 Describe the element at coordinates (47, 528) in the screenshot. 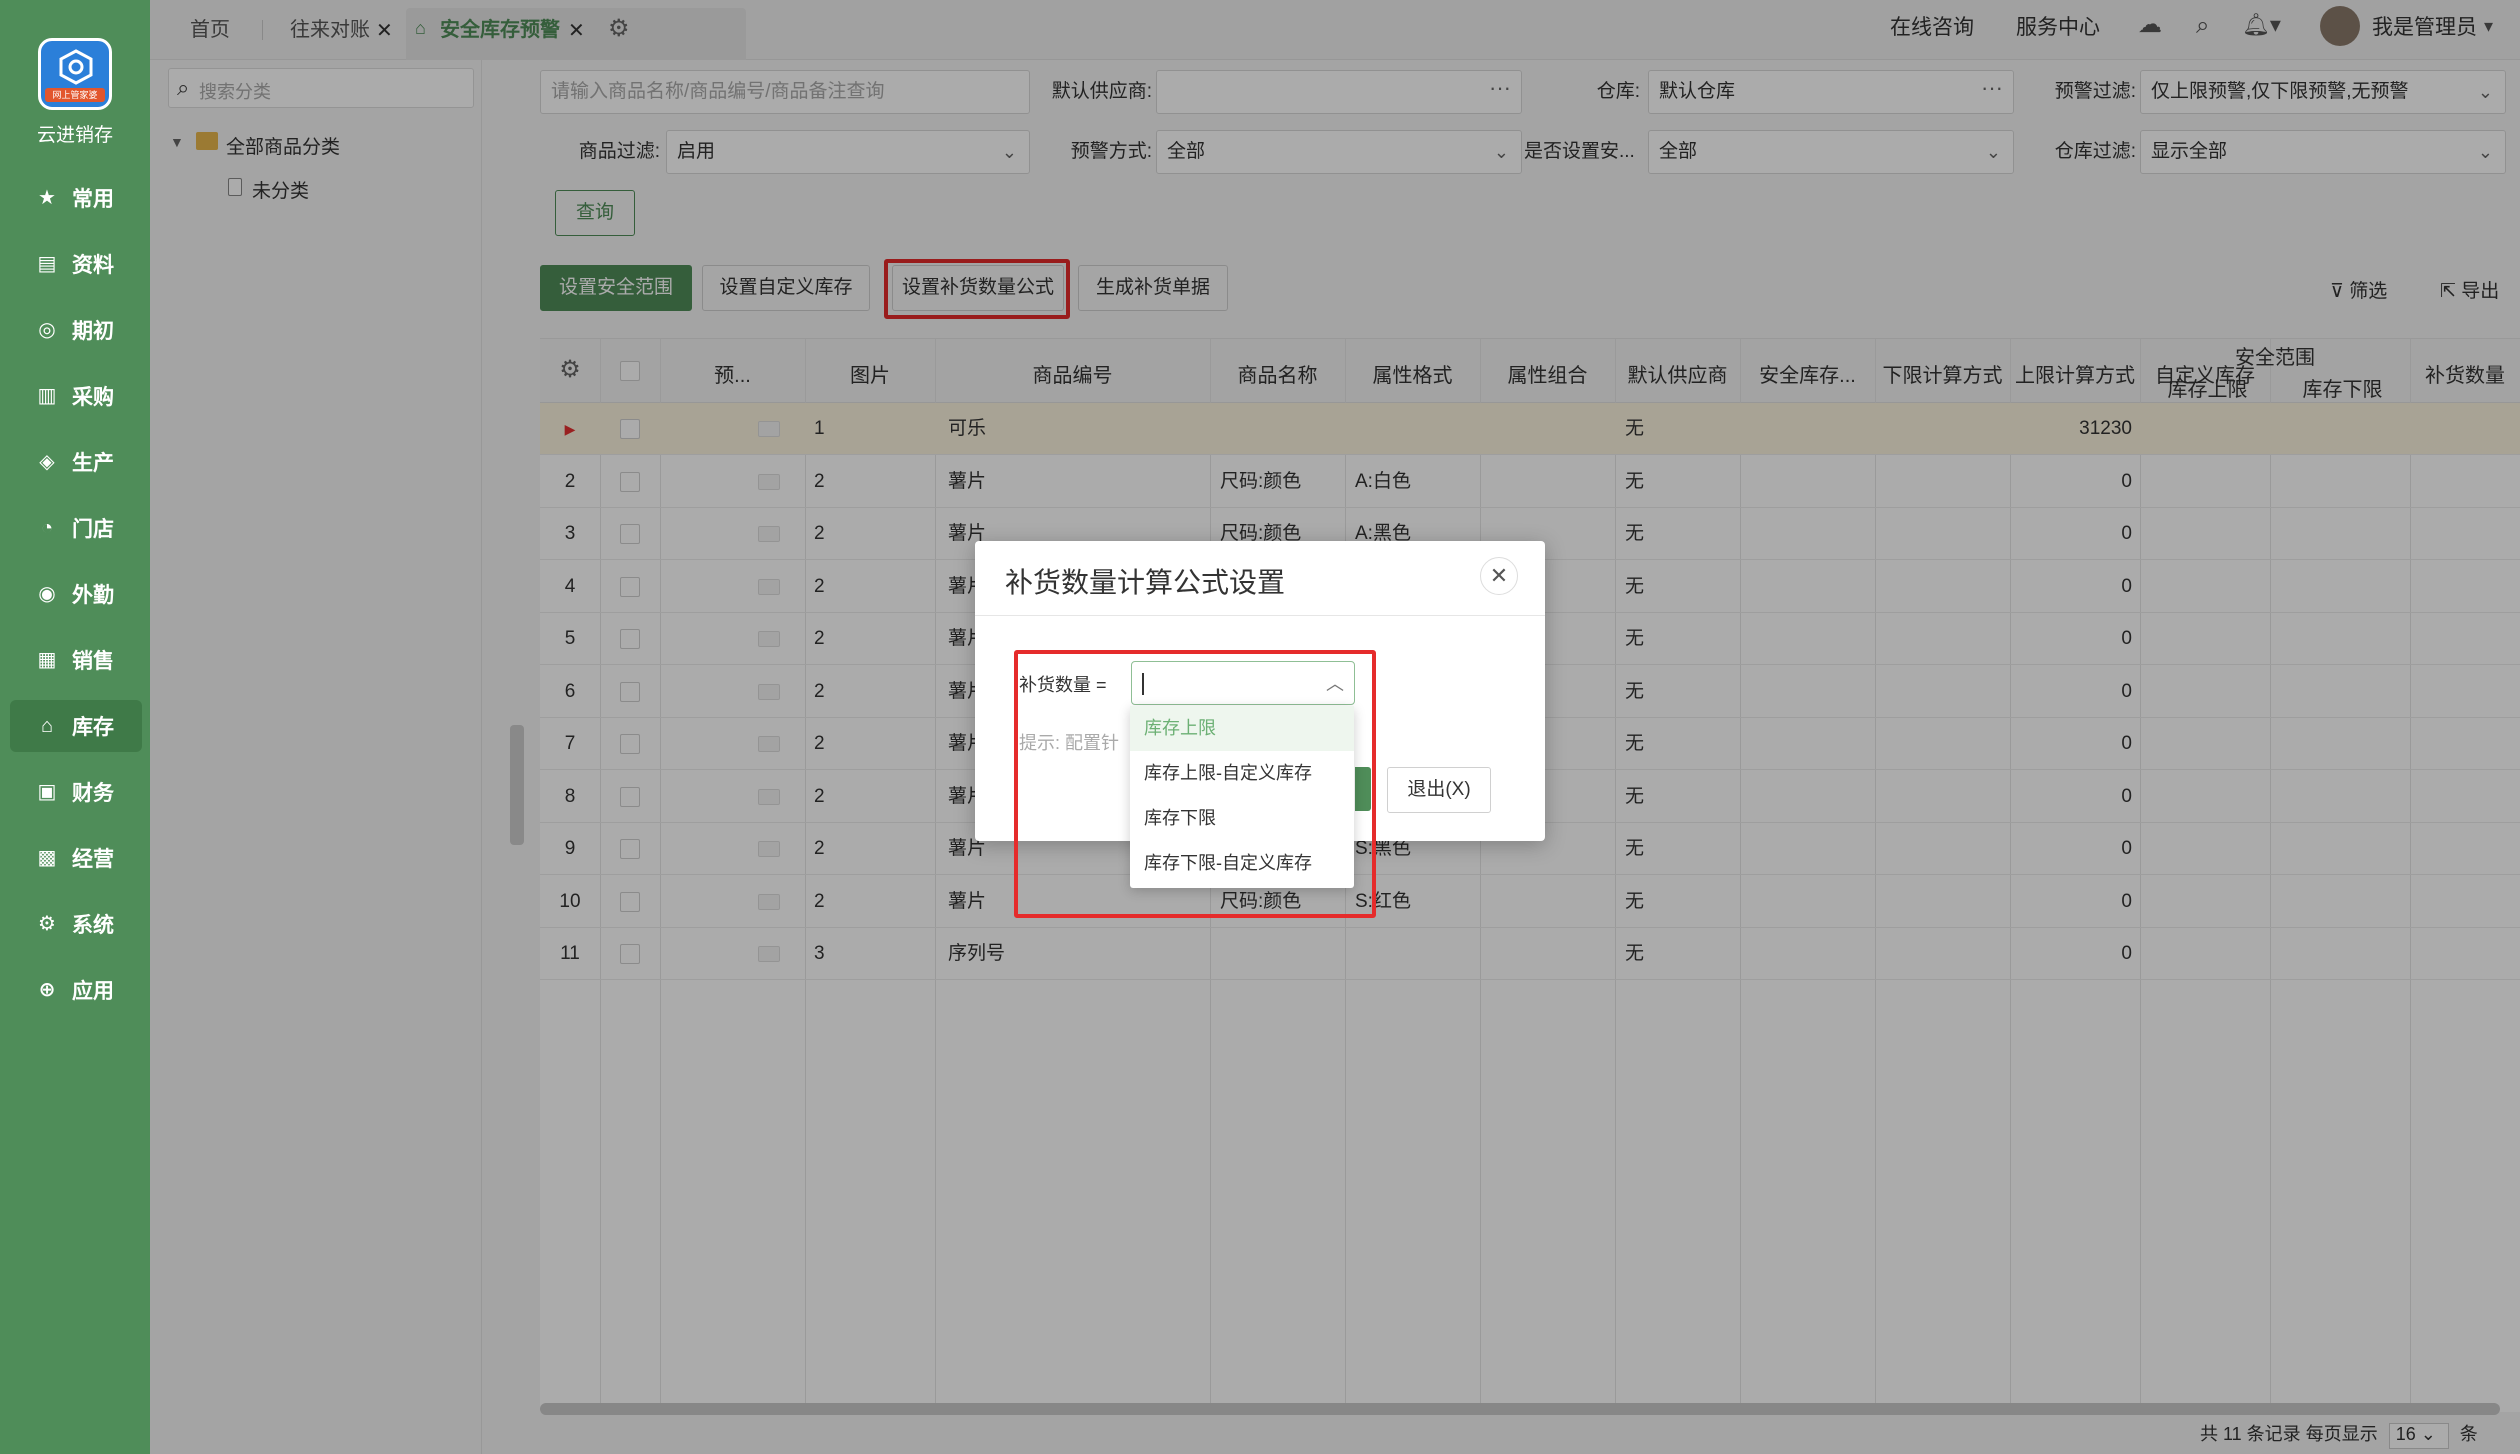

I see `store-icon: ◔` at that location.